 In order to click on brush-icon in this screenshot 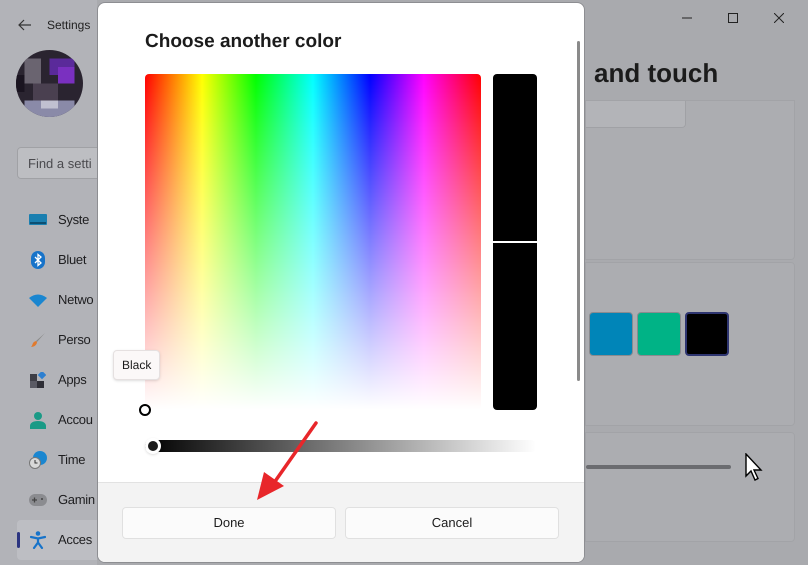, I will do `click(38, 340)`.